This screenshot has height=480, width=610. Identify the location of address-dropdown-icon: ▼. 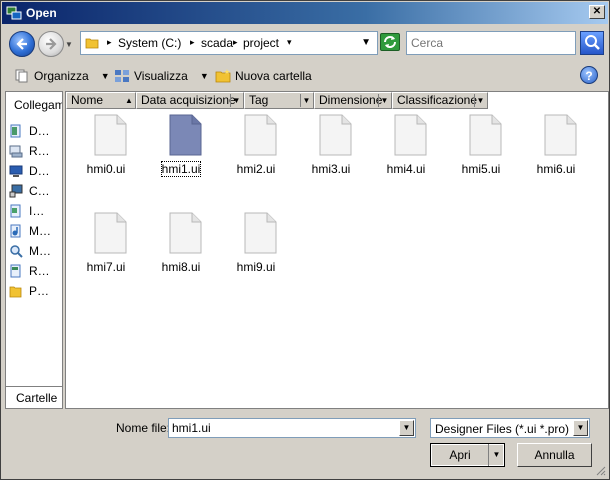
(366, 42).